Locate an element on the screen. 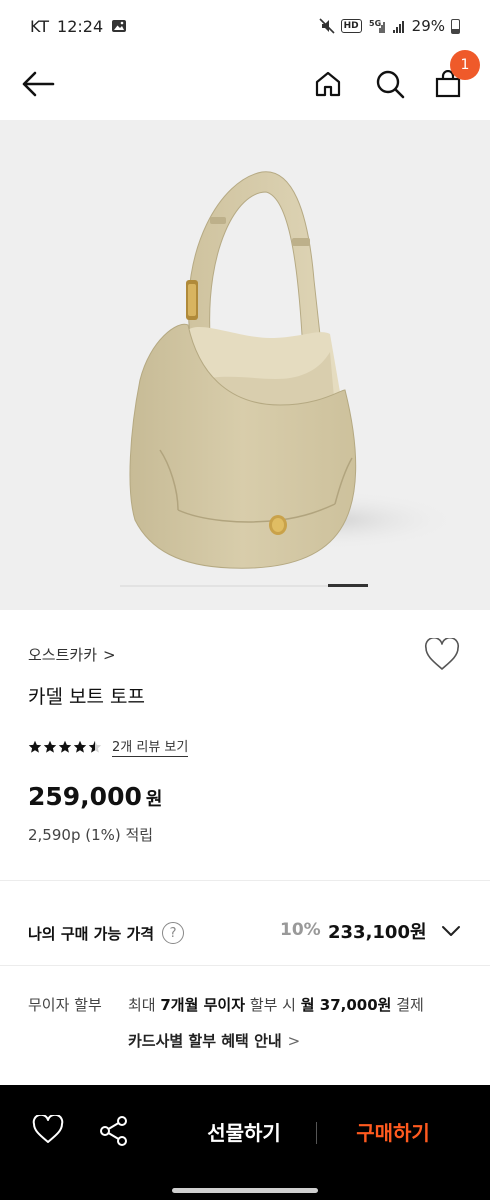 Image resolution: width=490 pixels, height=1200 pixels. search-icon is located at coordinates (390, 84).